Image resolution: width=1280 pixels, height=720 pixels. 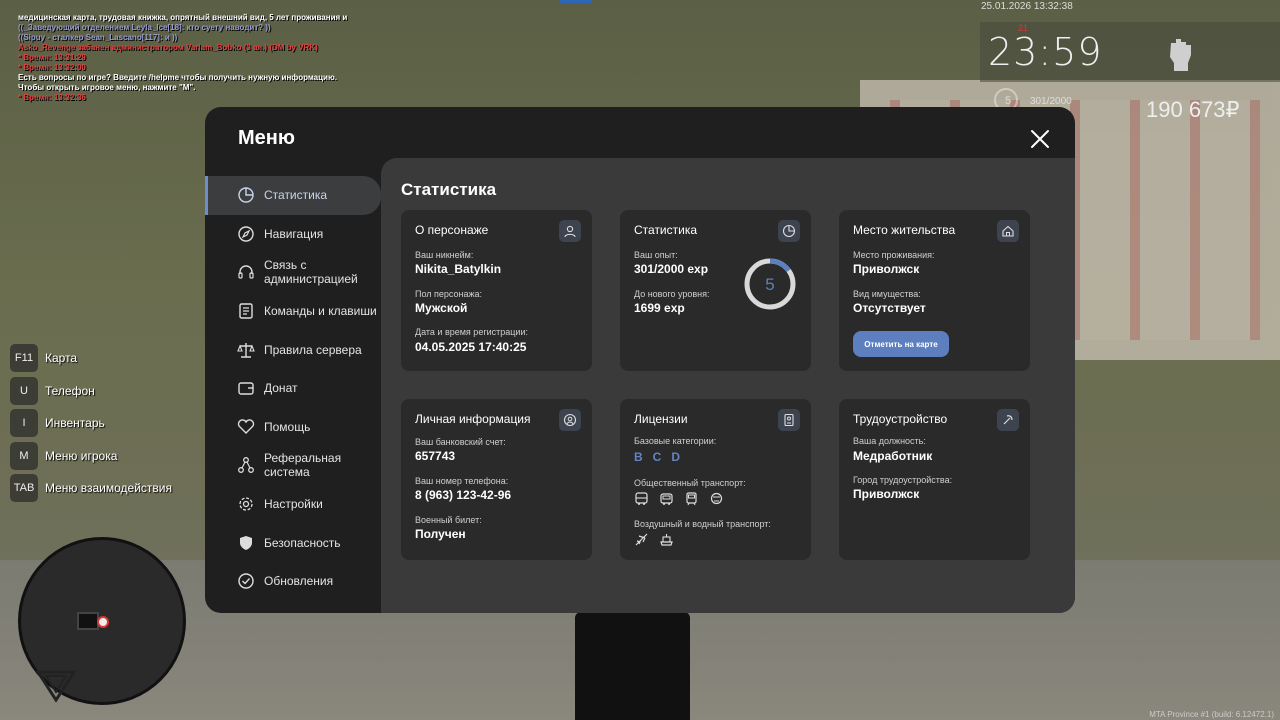 I want to click on headset-icon, so click(x=246, y=272).